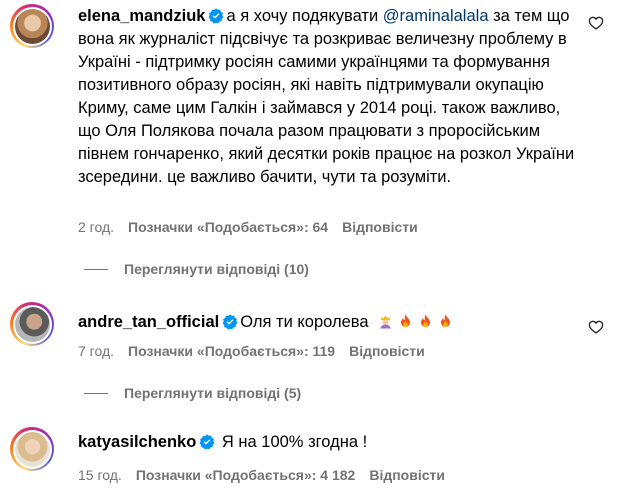  What do you see at coordinates (96, 227) in the screenshot?
I see `timestamp: 2 год.` at bounding box center [96, 227].